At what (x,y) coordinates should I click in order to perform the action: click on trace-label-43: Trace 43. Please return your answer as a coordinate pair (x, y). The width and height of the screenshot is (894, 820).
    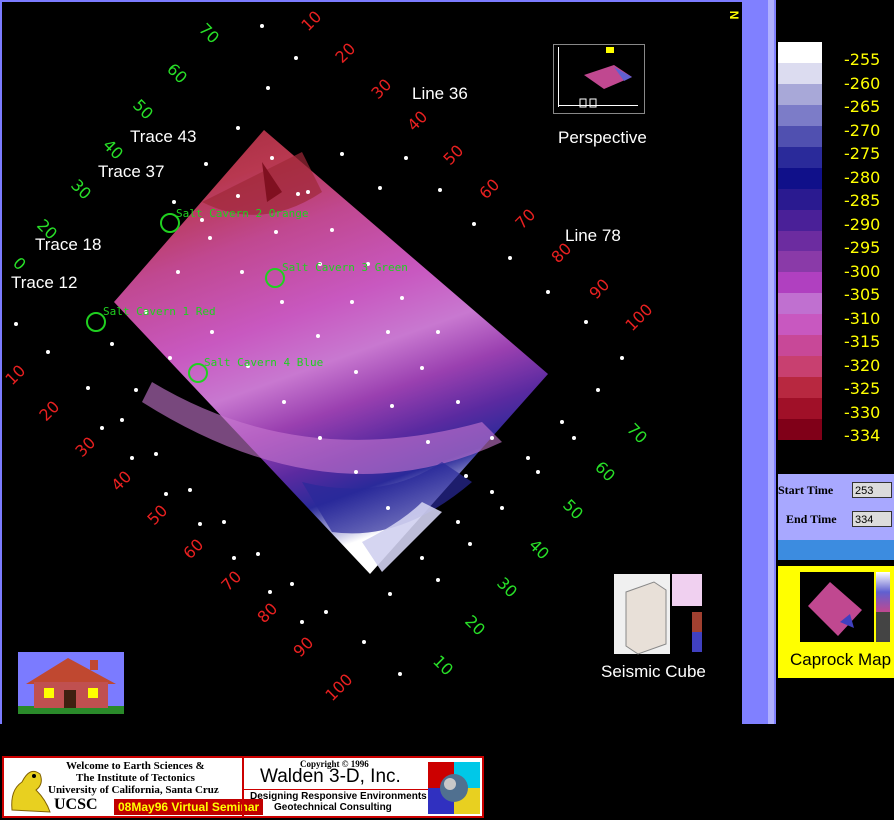
    Looking at the image, I should click on (163, 136).